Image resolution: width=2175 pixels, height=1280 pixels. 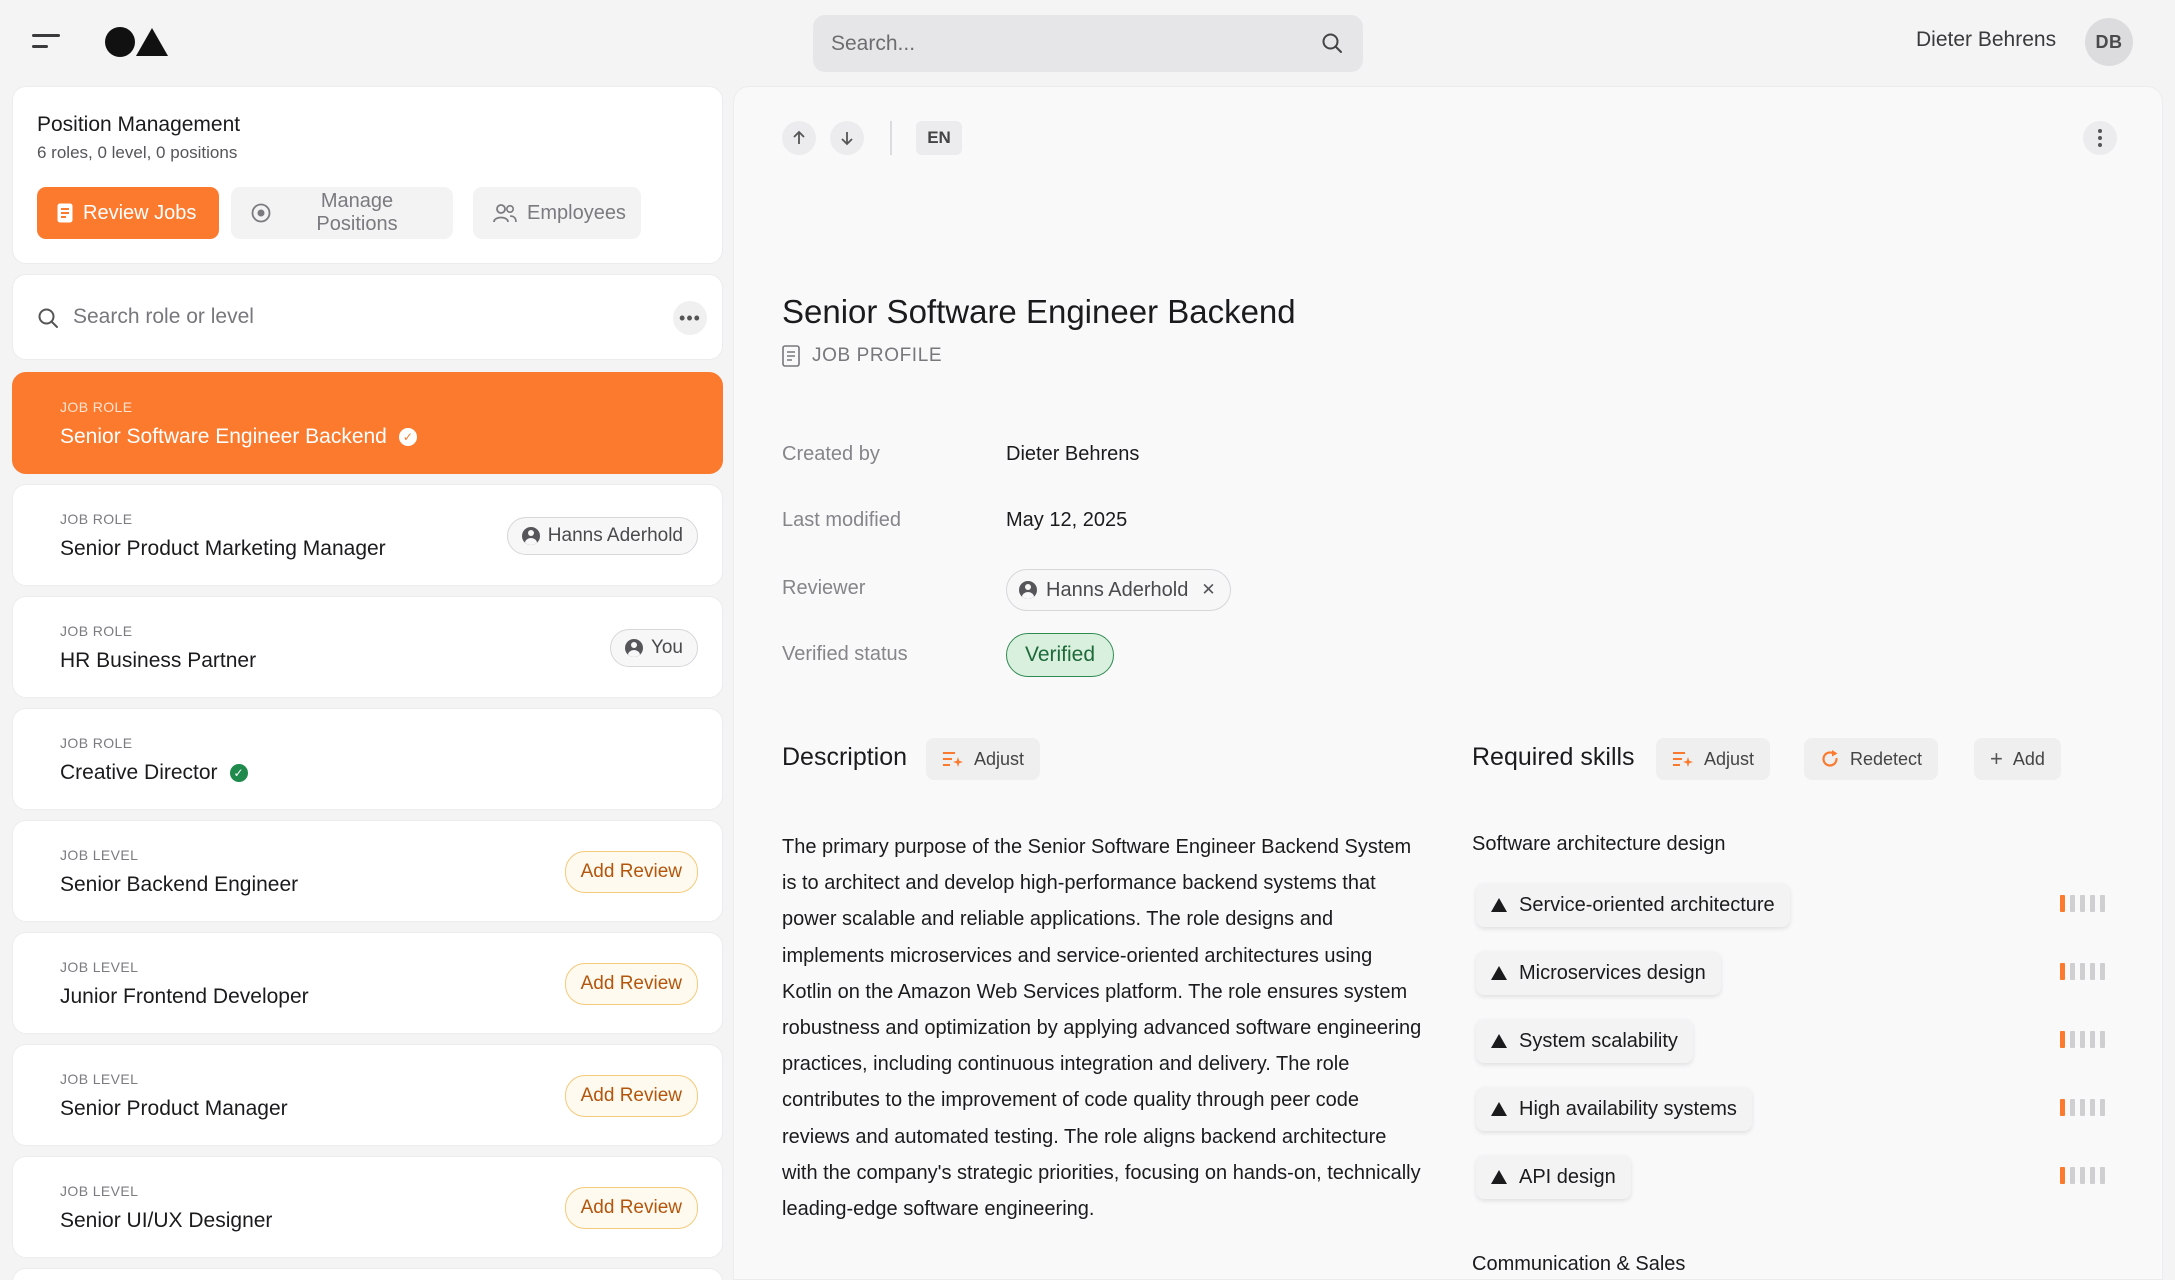 I want to click on role-list-item, so click(x=367, y=1274).